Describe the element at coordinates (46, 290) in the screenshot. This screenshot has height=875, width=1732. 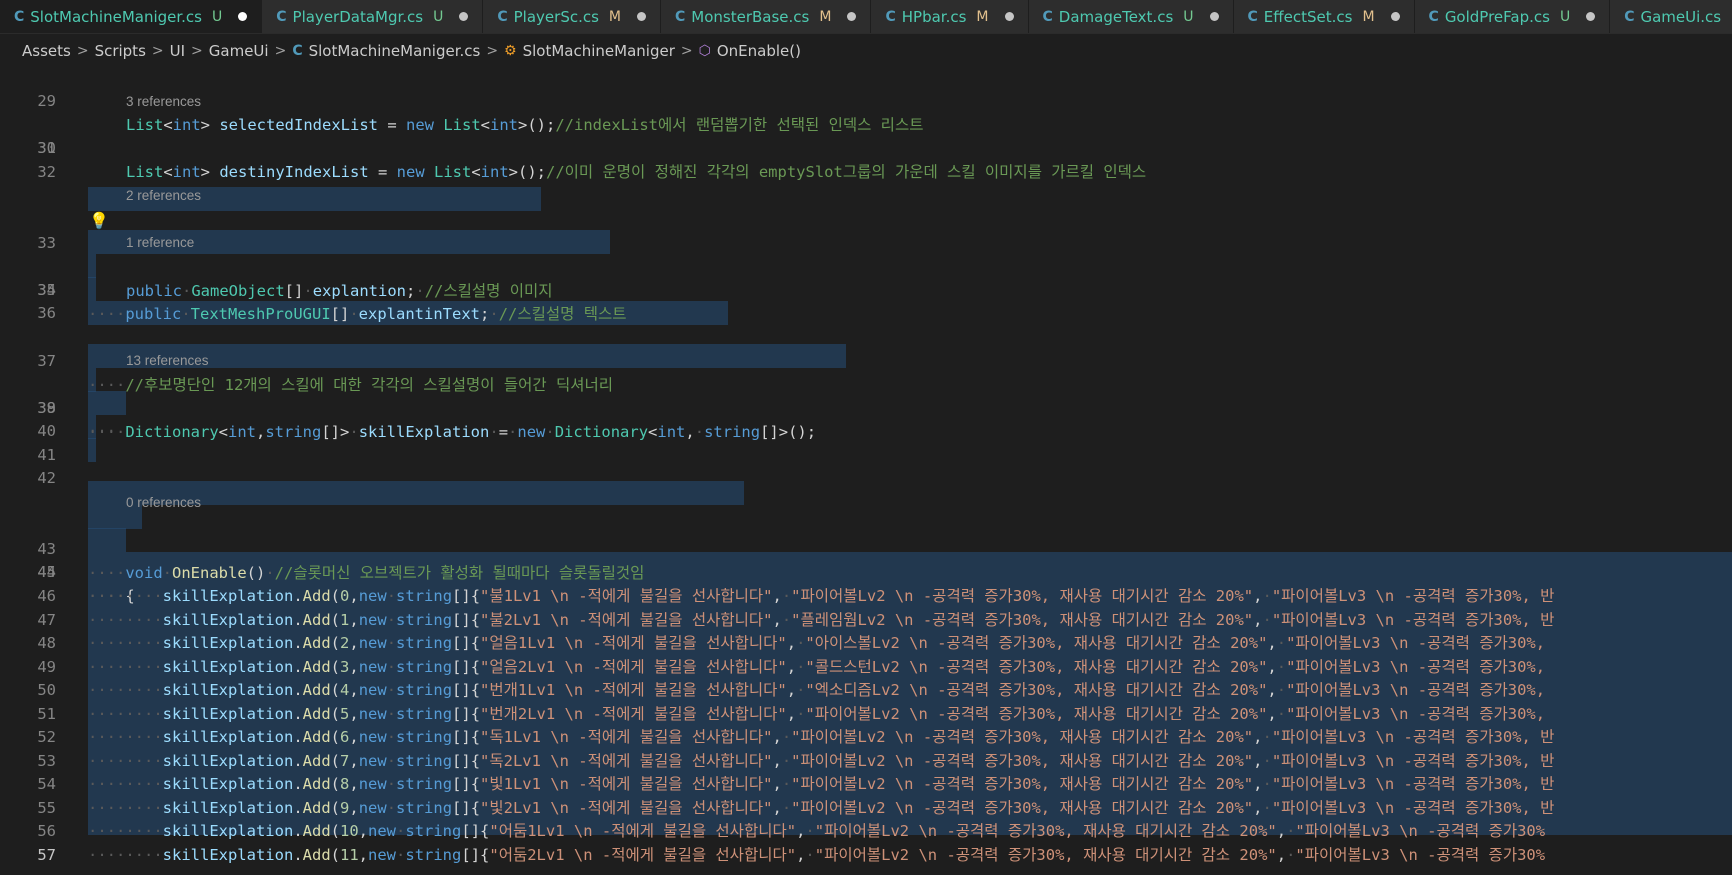
I see `line-number: 35` at that location.